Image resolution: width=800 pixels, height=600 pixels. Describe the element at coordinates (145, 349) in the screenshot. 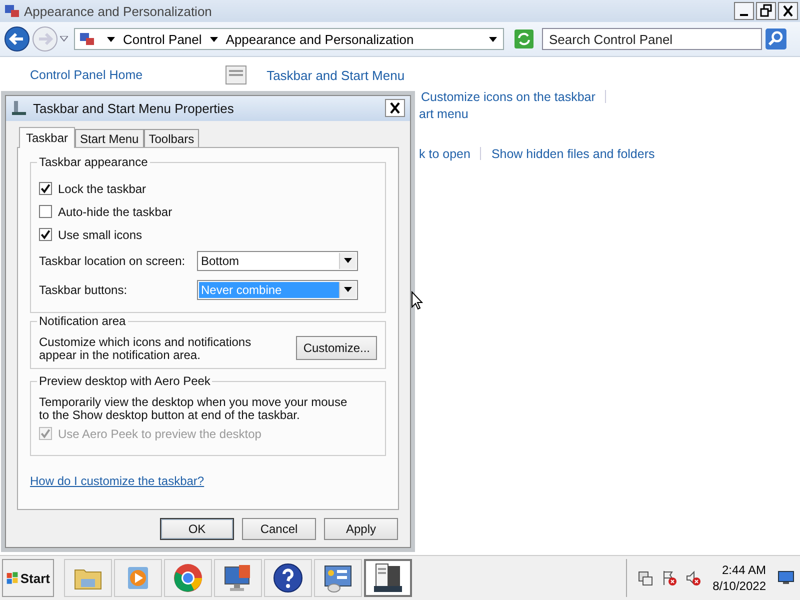

I see `description-text: Customize which icons and notifications appear in the notification area.` at that location.